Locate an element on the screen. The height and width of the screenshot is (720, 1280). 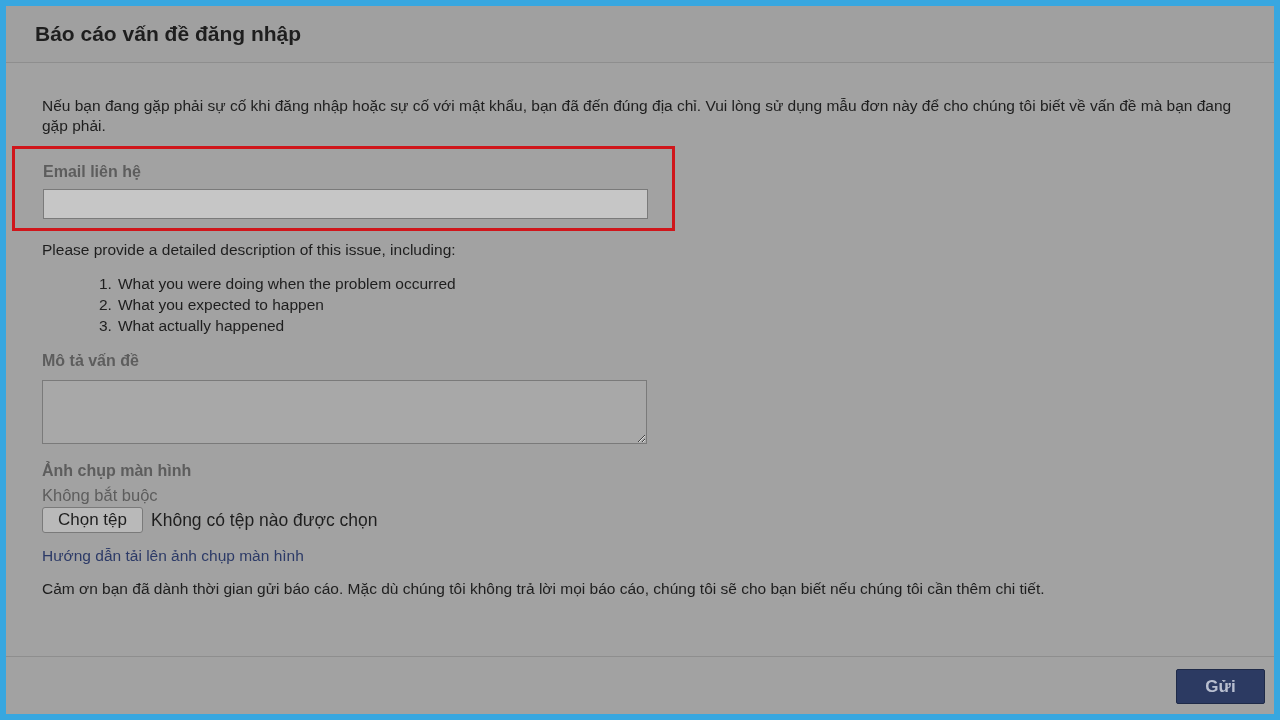
description-label: Mô tả vấn đề is located at coordinates (91, 361).